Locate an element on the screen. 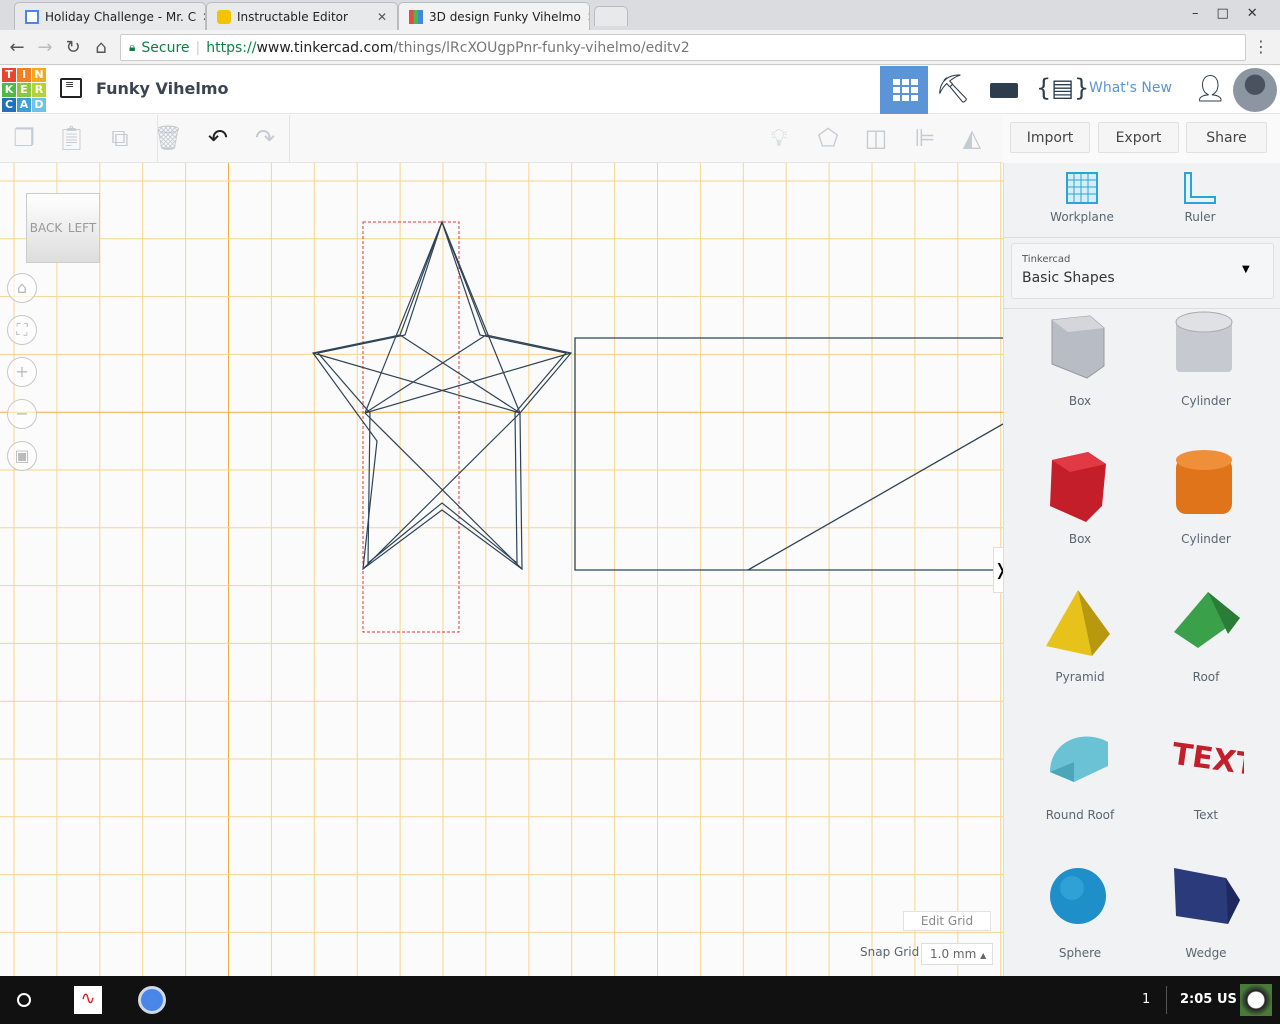 Image resolution: width=1280 pixels, height=1024 pixels. logo-letter: K is located at coordinates (9, 90).